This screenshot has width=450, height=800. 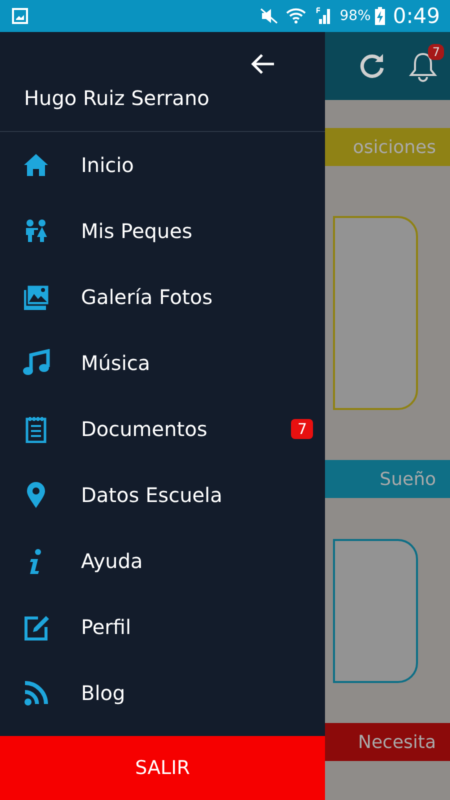 What do you see at coordinates (355, 16) in the screenshot?
I see `battery-percent: 98%` at bounding box center [355, 16].